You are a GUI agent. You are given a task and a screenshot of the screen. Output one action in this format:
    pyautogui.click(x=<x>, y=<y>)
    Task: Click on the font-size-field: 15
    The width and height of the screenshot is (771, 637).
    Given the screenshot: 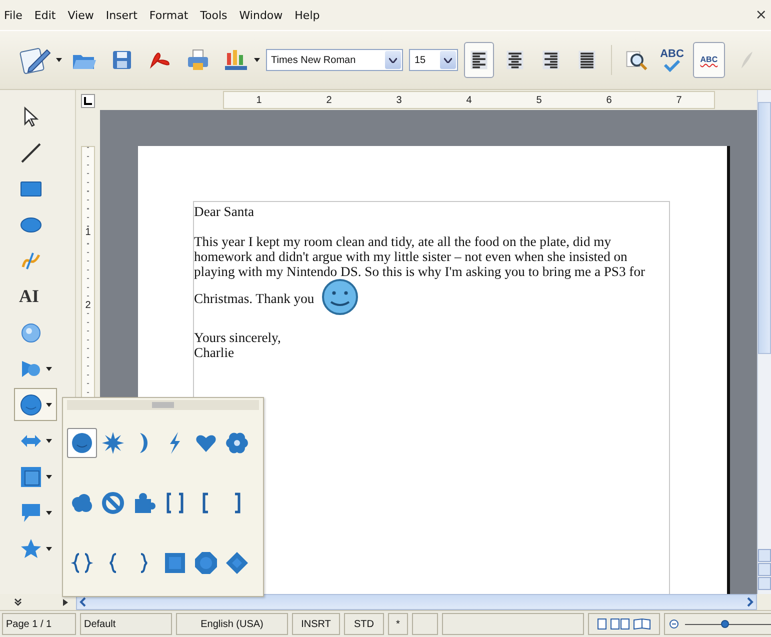 What is the action you would take?
    pyautogui.click(x=433, y=60)
    